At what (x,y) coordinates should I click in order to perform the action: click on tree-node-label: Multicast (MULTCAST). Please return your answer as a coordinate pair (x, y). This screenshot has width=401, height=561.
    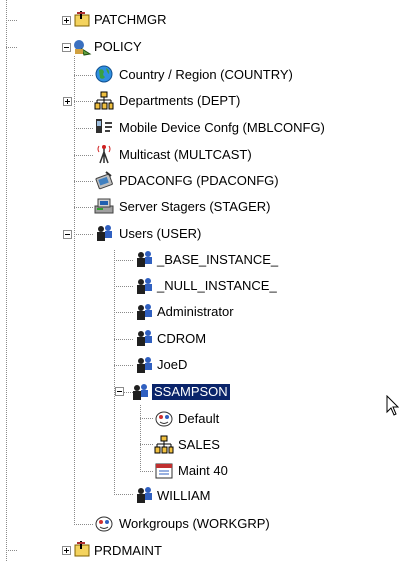
    Looking at the image, I should click on (185, 154).